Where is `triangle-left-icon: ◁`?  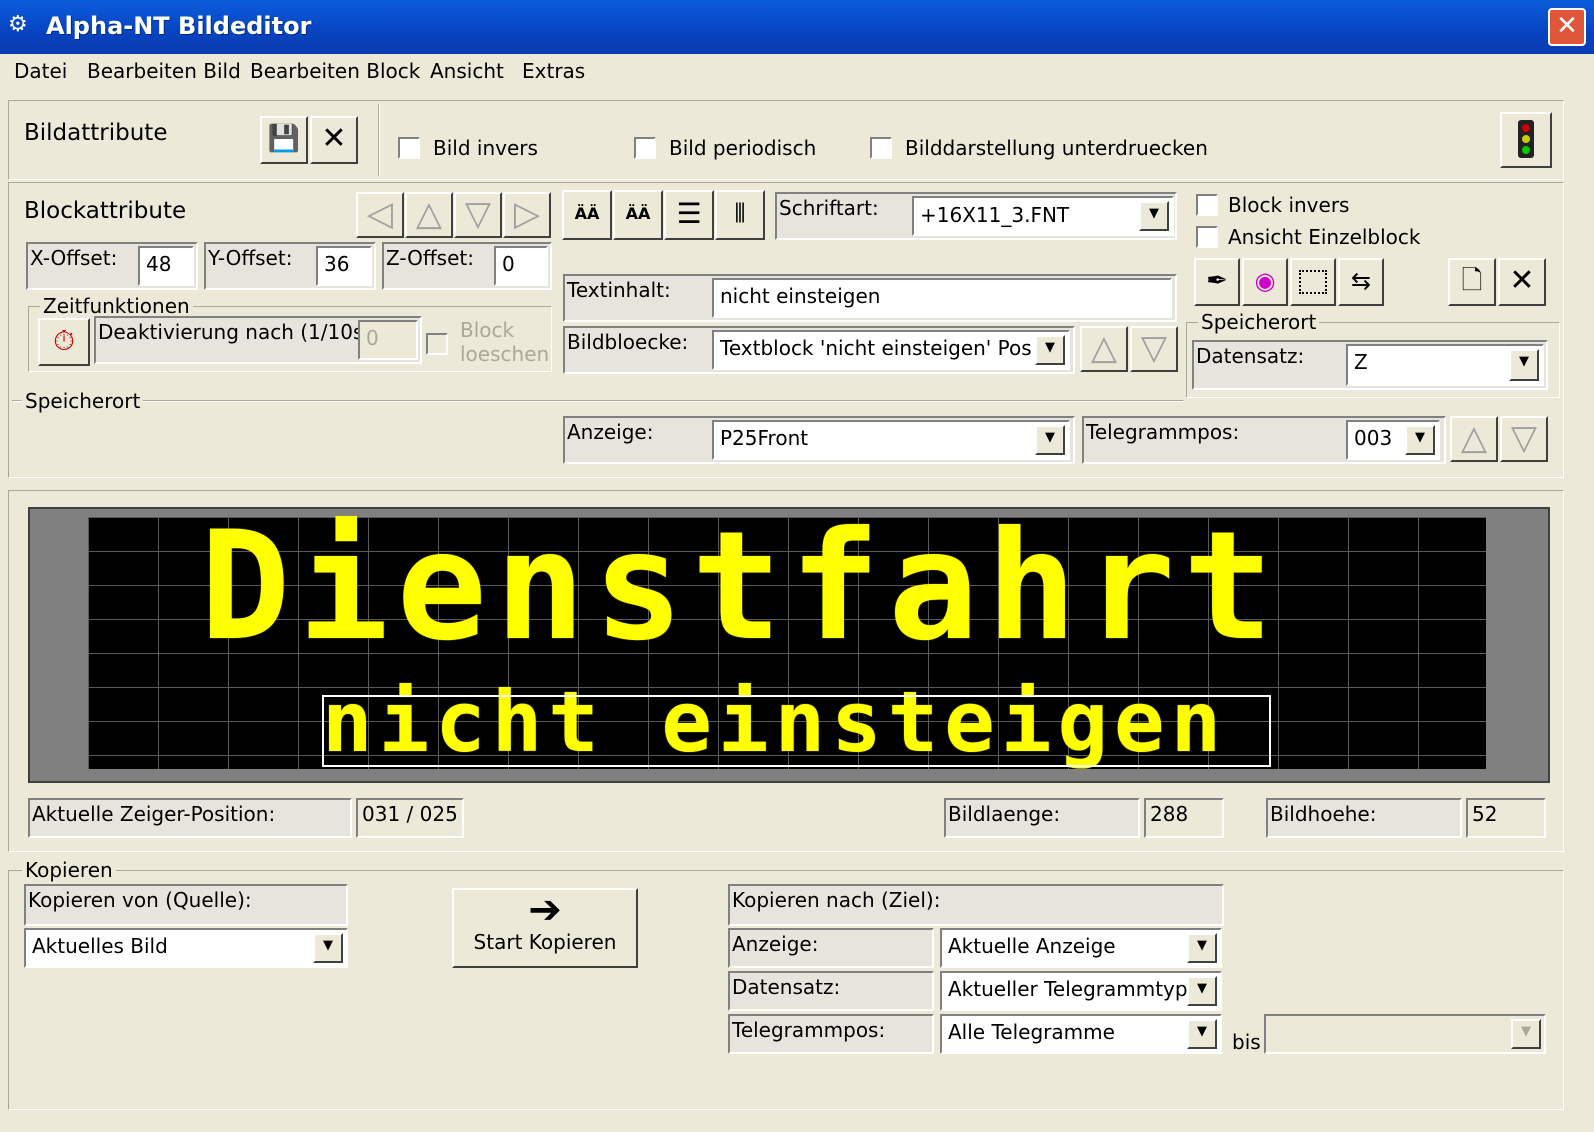
triangle-left-icon: ◁ is located at coordinates (380, 214).